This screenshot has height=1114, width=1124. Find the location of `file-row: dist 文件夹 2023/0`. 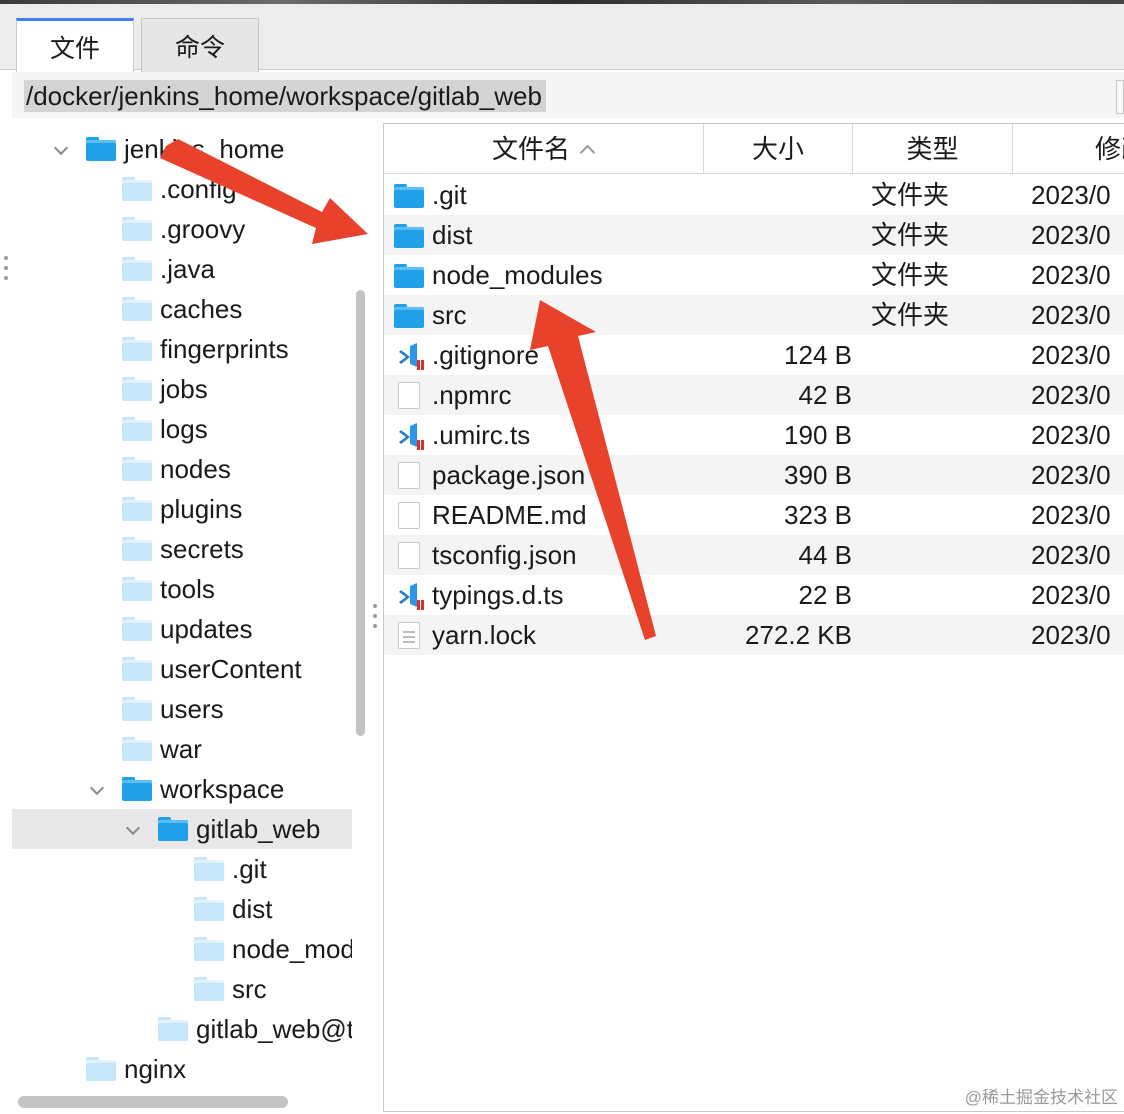

file-row: dist 文件夹 2023/0 is located at coordinates (754, 235).